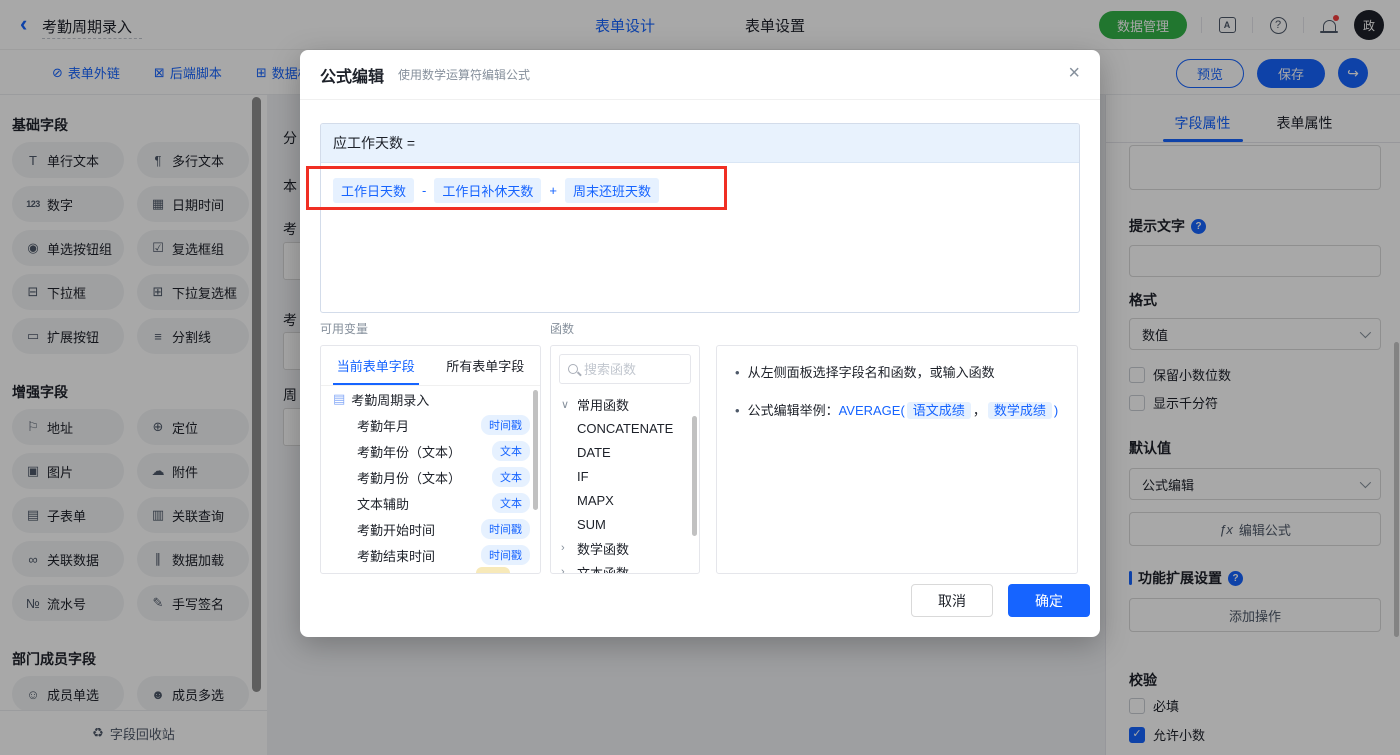 This screenshot has width=1400, height=755. I want to click on function-group-common: ∨ 常用函数, so click(625, 404).